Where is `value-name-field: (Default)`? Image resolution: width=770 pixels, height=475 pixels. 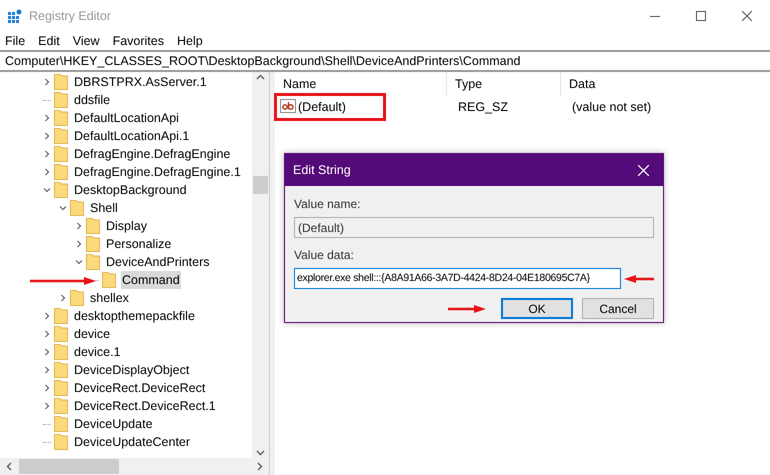
value-name-field: (Default) is located at coordinates (474, 227).